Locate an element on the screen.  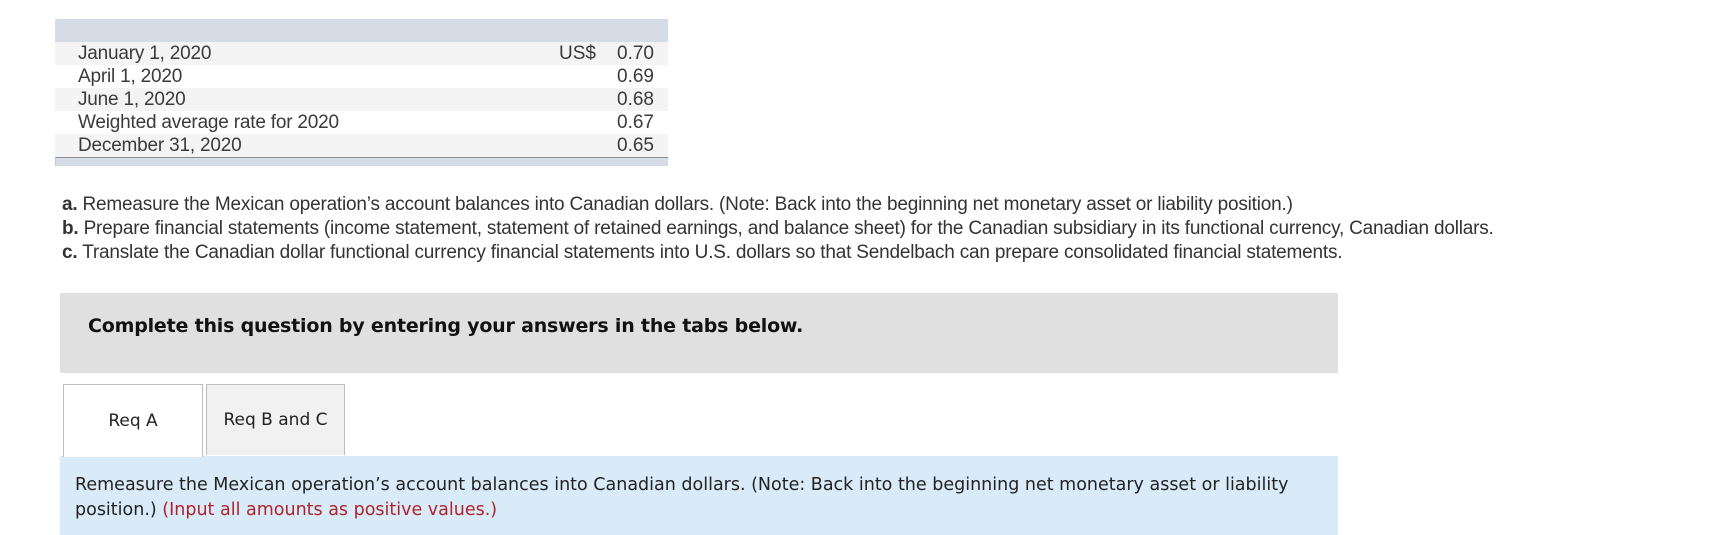
rate-value: 0.70 is located at coordinates (635, 53).